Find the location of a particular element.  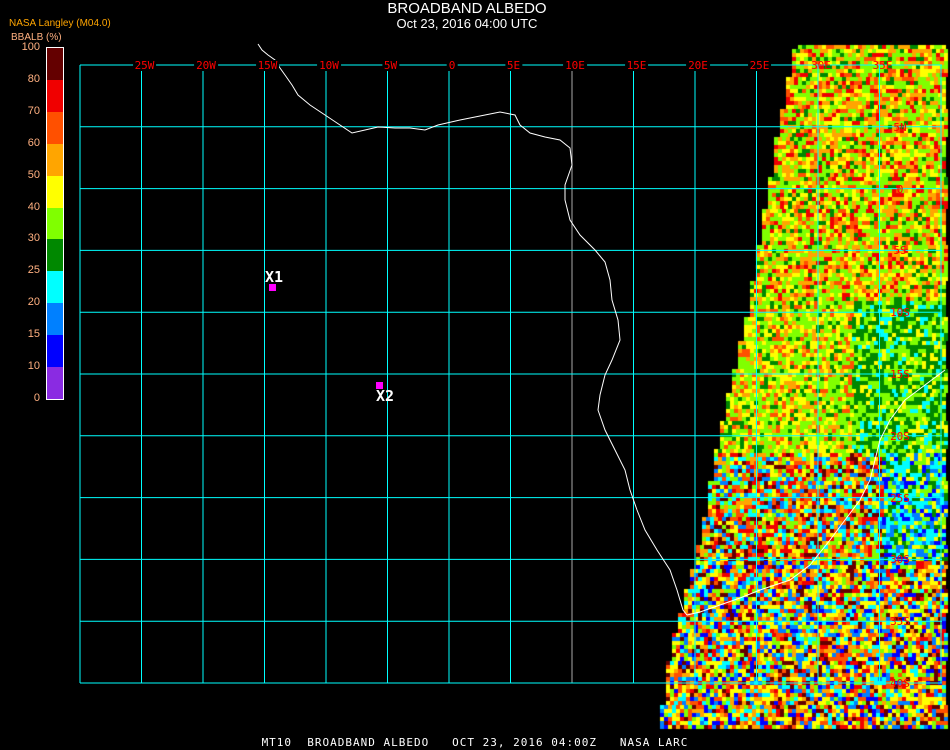

legend-tick-label: 25 is located at coordinates (33, 270).